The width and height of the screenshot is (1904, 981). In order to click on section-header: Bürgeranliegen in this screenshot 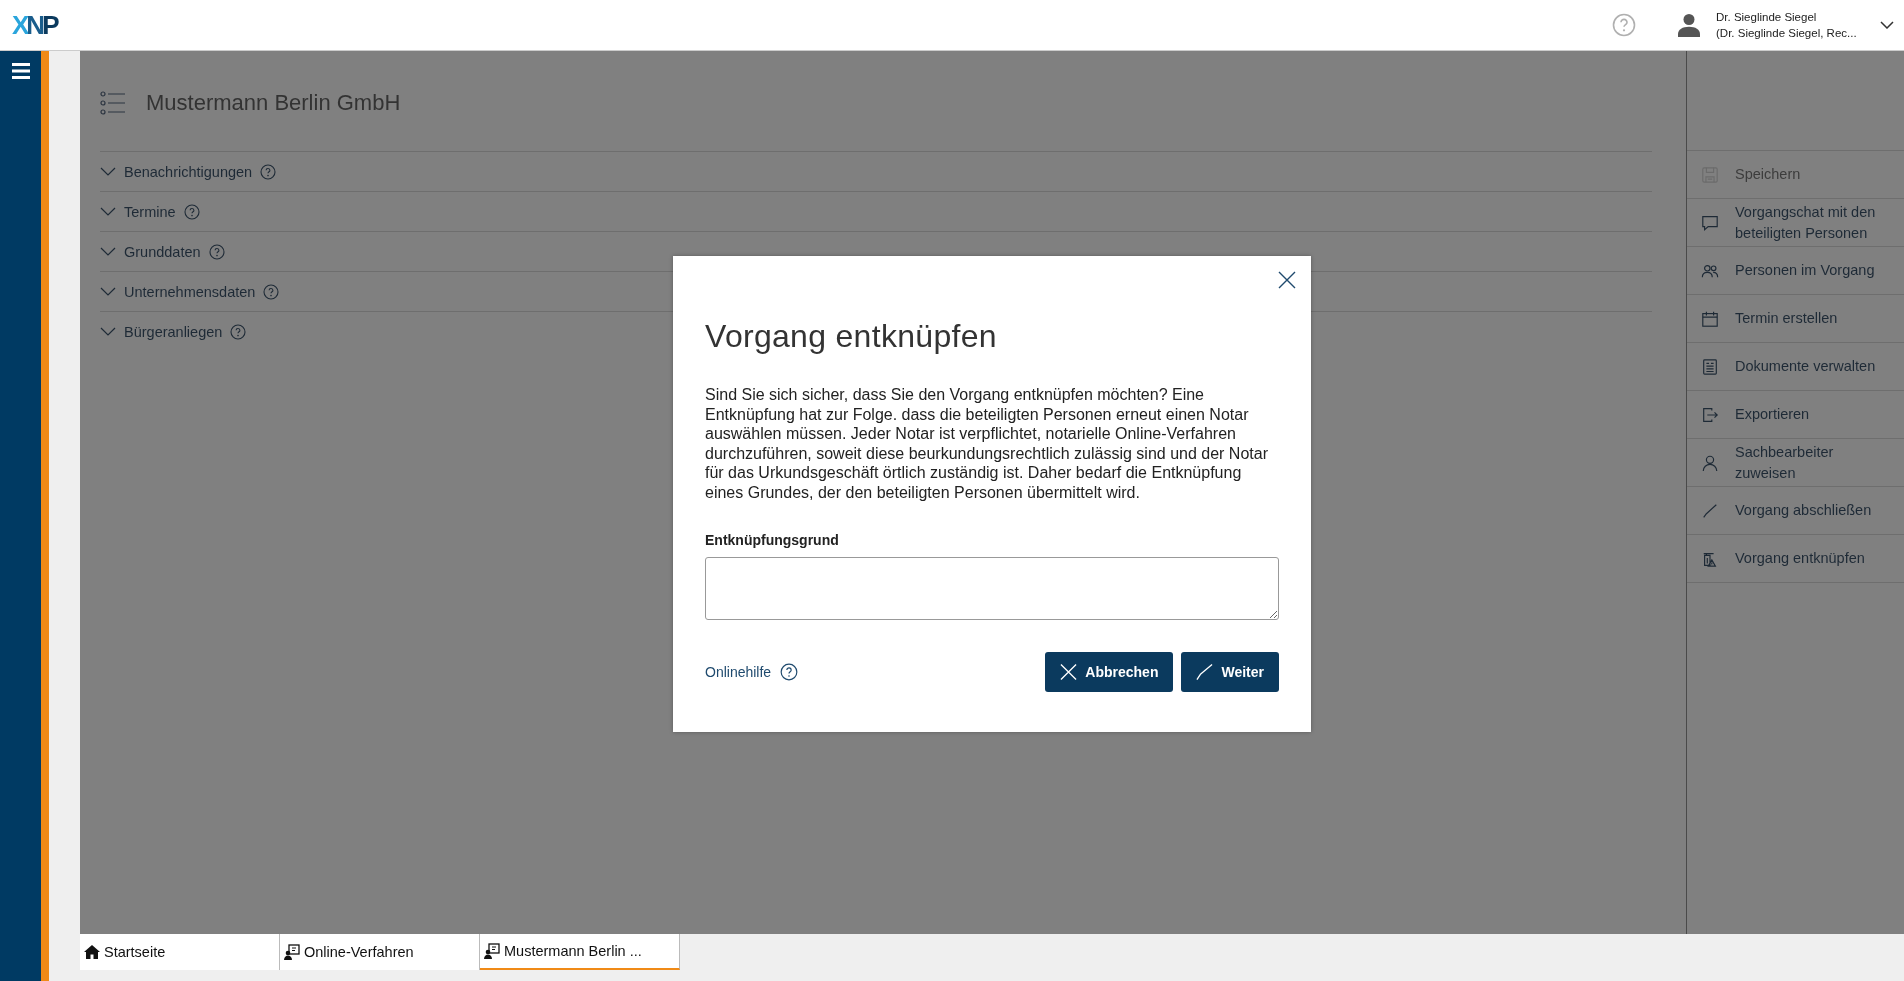, I will do `click(173, 331)`.